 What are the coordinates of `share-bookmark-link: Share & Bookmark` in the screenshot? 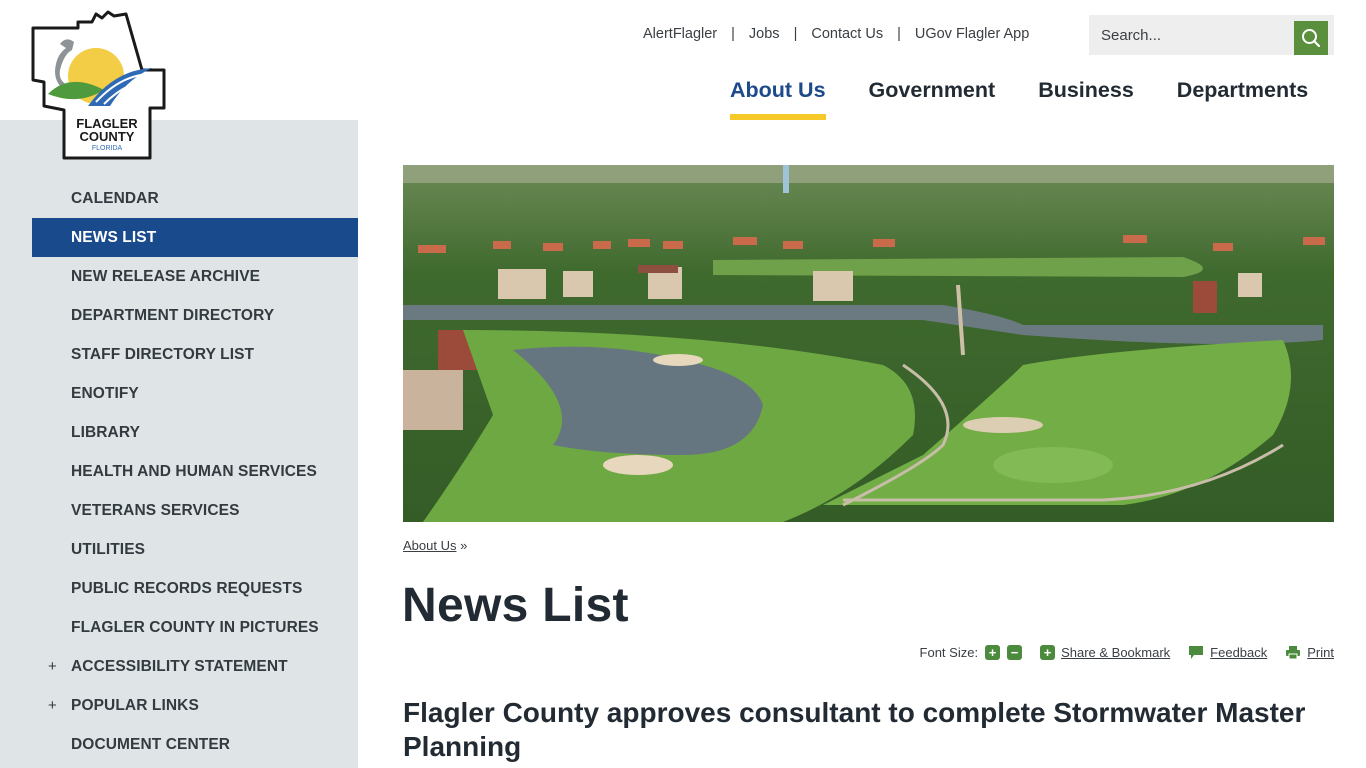 It's located at (1115, 652).